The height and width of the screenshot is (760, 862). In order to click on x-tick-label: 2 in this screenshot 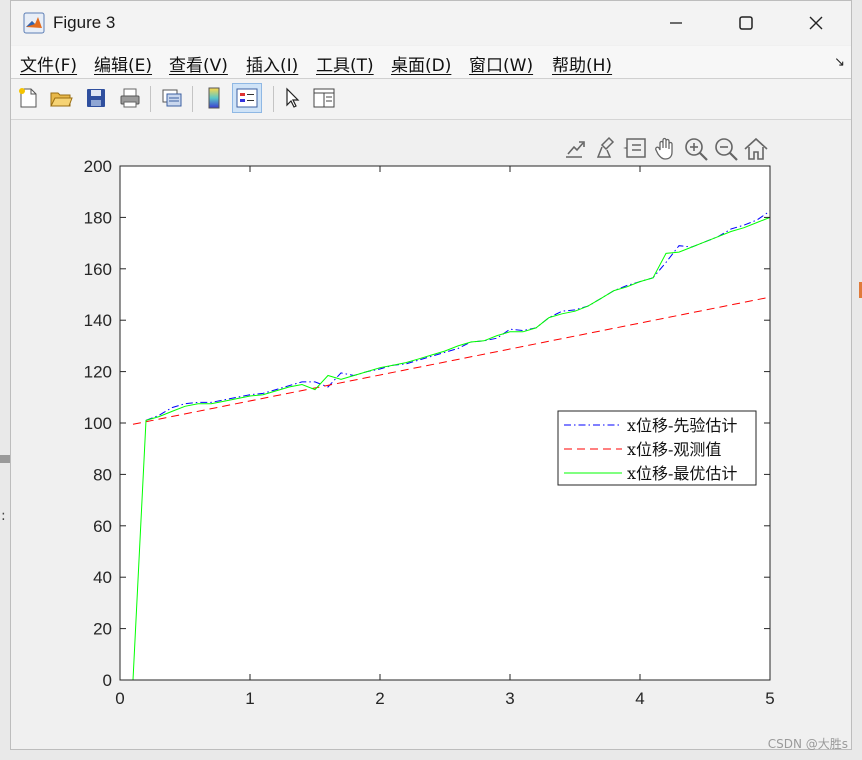, I will do `click(379, 698)`.